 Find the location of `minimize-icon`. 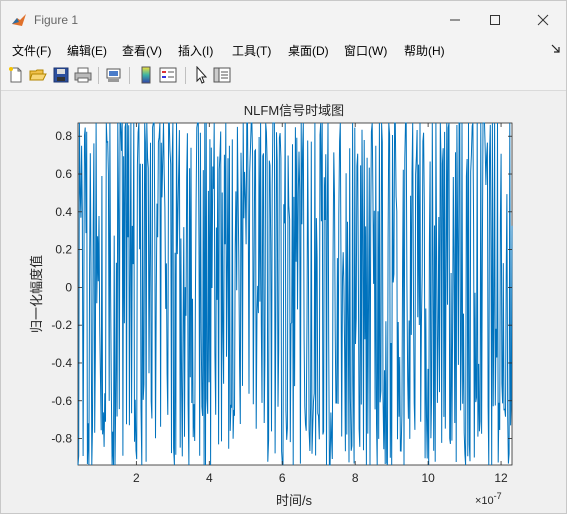

minimize-icon is located at coordinates (455, 20).